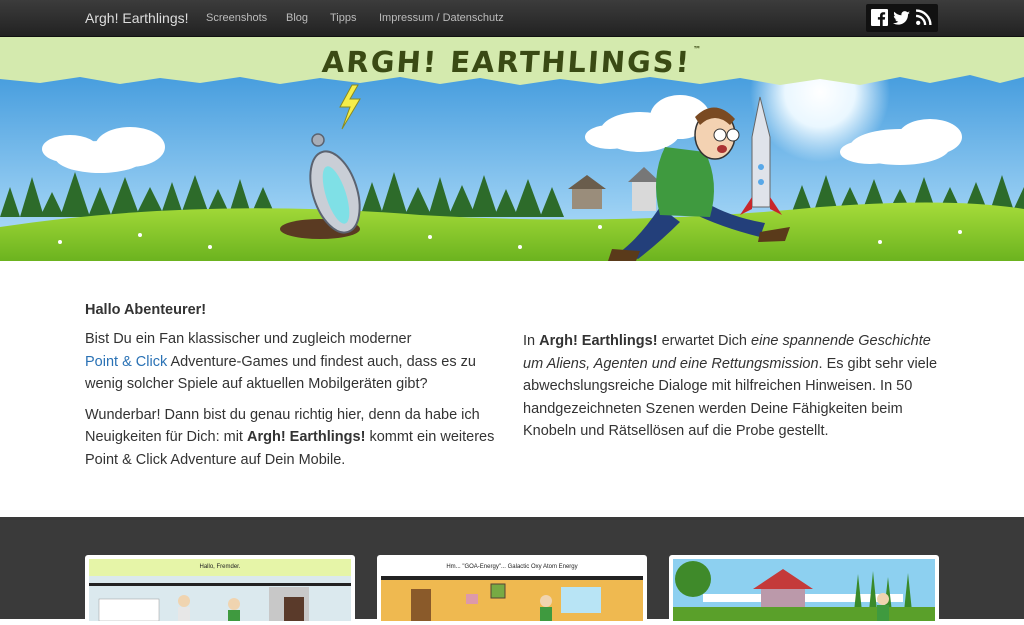 This screenshot has width=1024, height=625. I want to click on rss-icon, so click(923, 17).